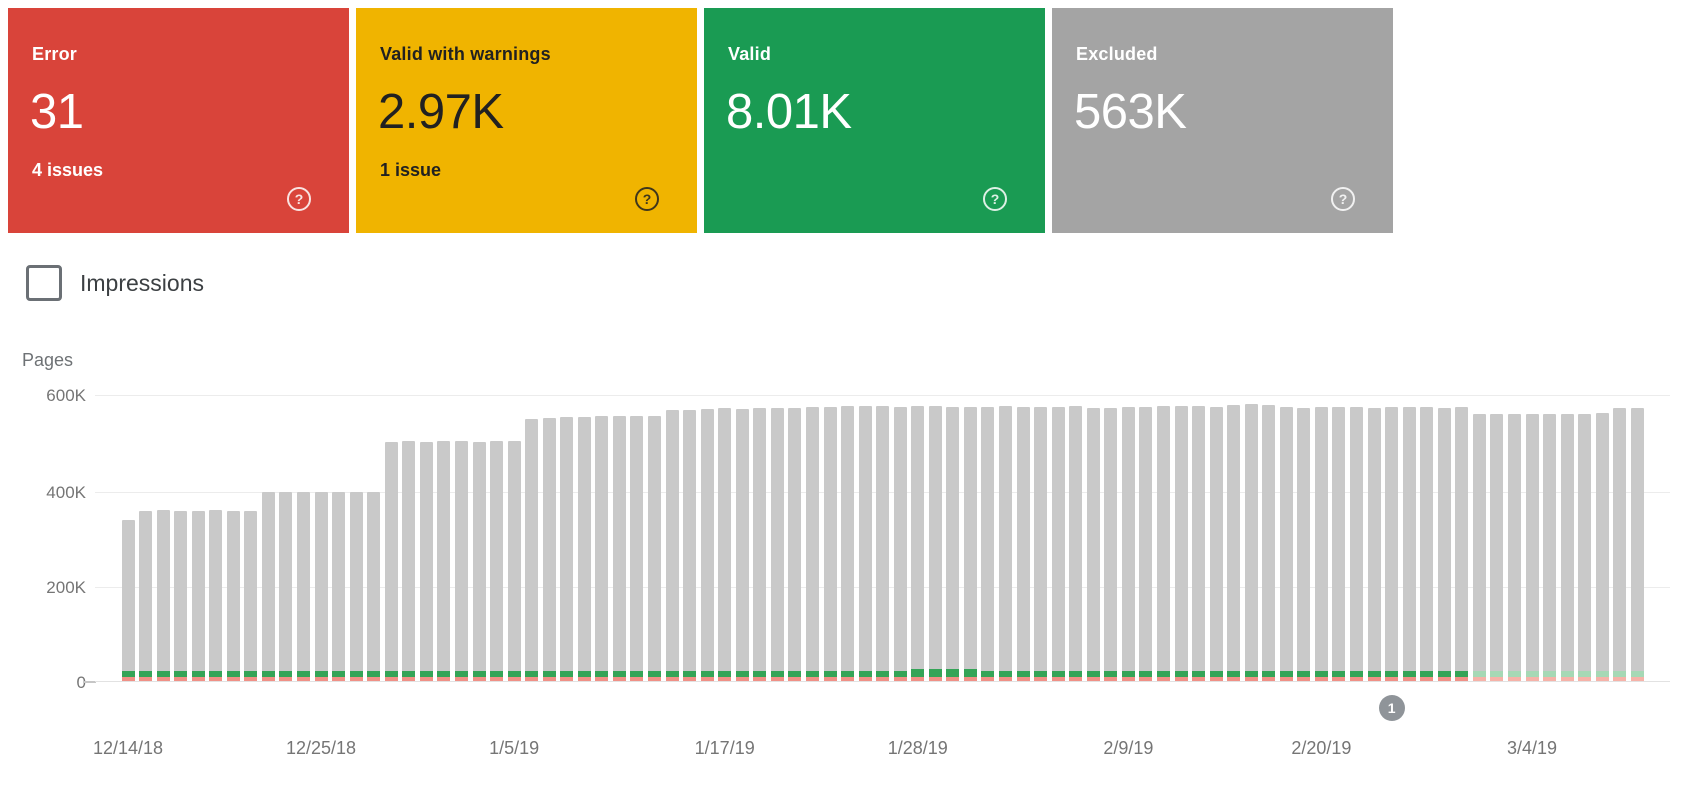 The width and height of the screenshot is (1703, 804). Describe the element at coordinates (1391, 708) in the screenshot. I see `event-marker-1: 1` at that location.